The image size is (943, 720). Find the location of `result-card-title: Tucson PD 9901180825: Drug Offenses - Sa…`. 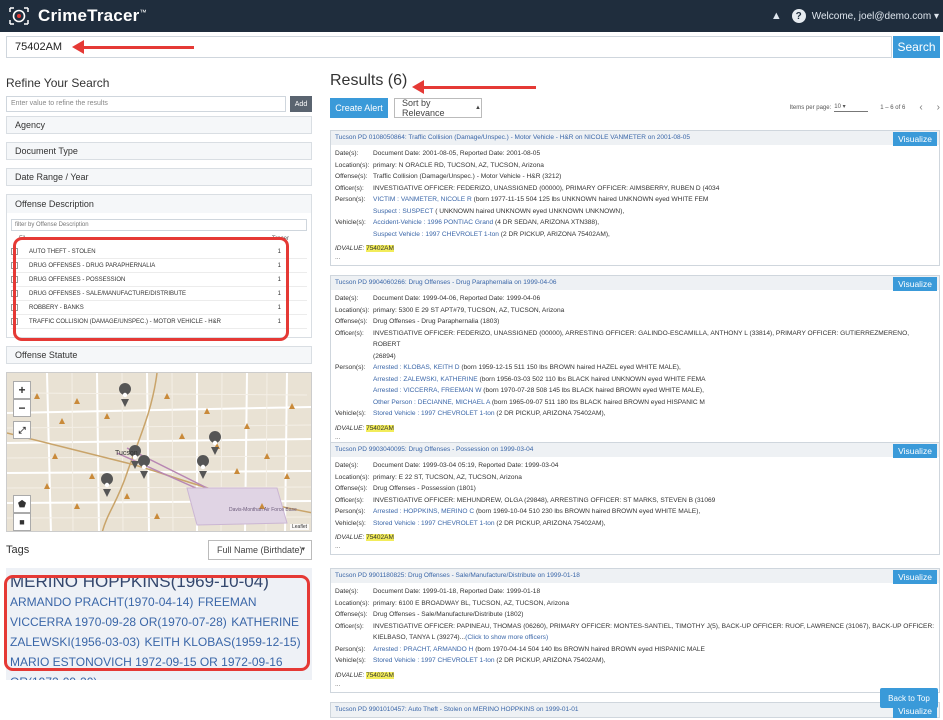

result-card-title: Tucson PD 9901180825: Drug Offenses - Sa… is located at coordinates (635, 576).